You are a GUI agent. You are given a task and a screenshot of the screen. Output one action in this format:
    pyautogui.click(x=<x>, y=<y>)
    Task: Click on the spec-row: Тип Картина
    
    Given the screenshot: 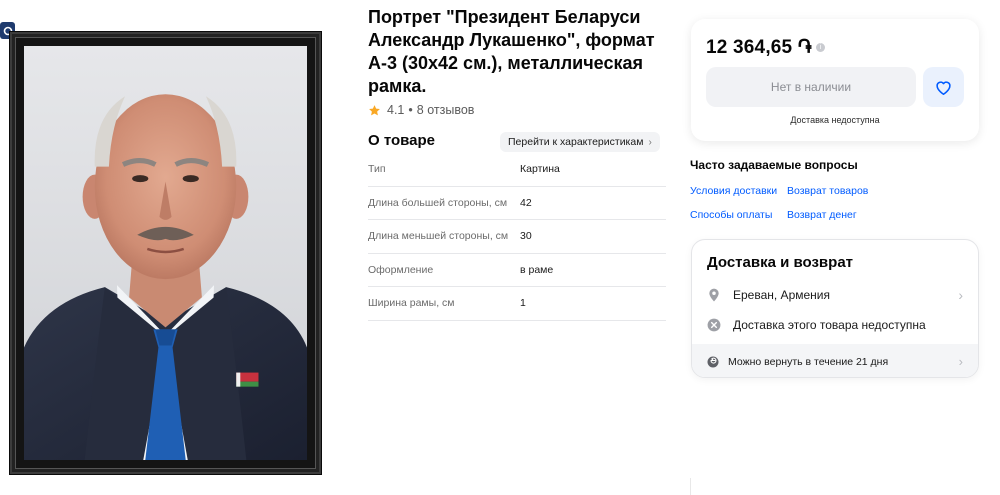 What is the action you would take?
    pyautogui.click(x=517, y=170)
    